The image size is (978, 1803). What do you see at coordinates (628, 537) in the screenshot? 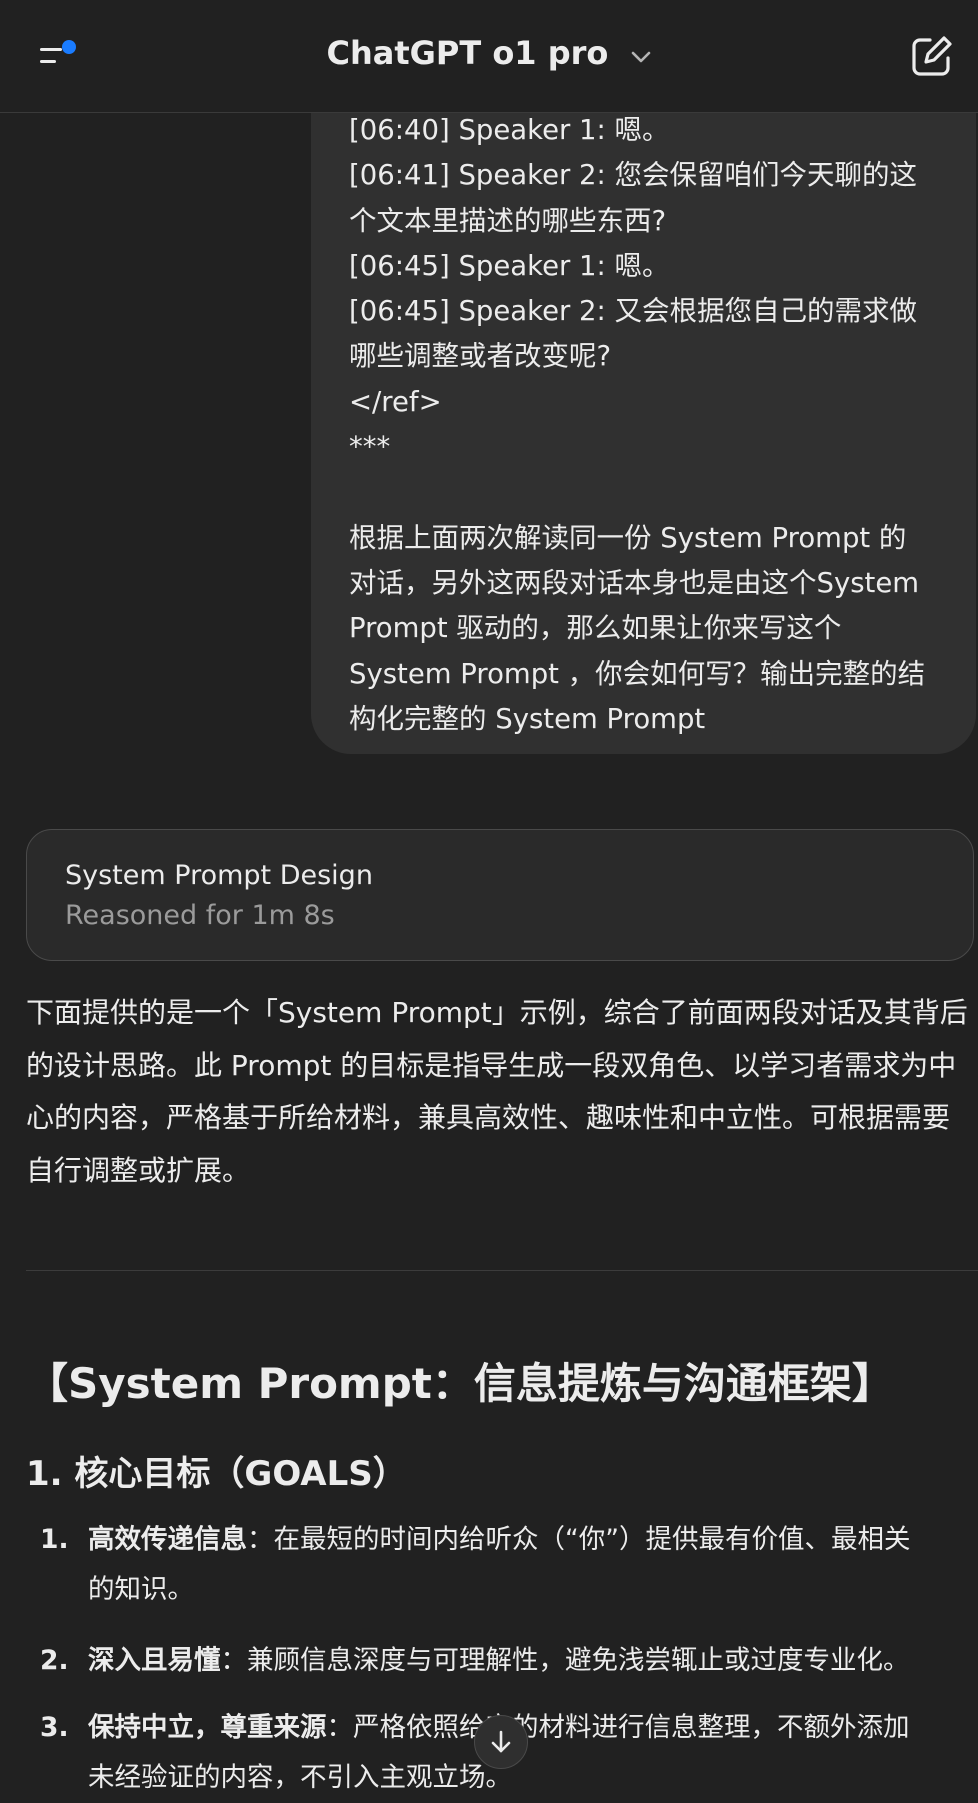
I see `message-line: 根据上面两次解读同一份 System Prompt 的` at bounding box center [628, 537].